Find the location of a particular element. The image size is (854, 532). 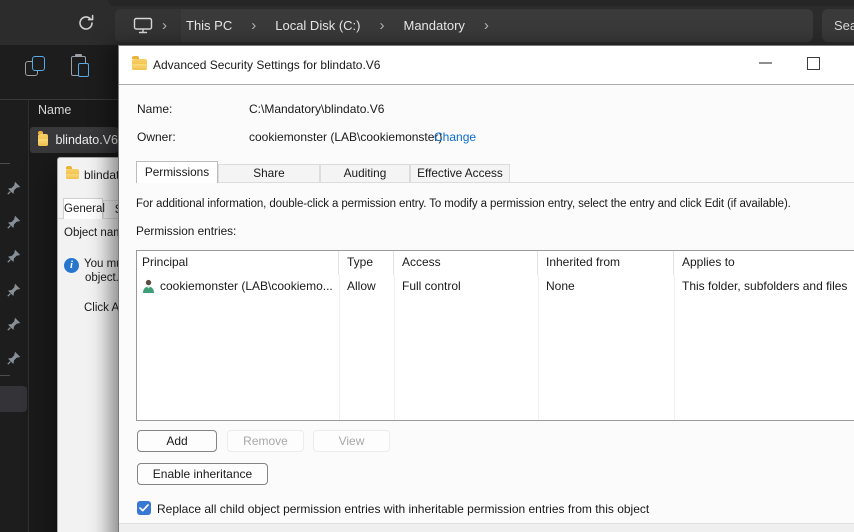

header-principal: Principal is located at coordinates (238, 263).